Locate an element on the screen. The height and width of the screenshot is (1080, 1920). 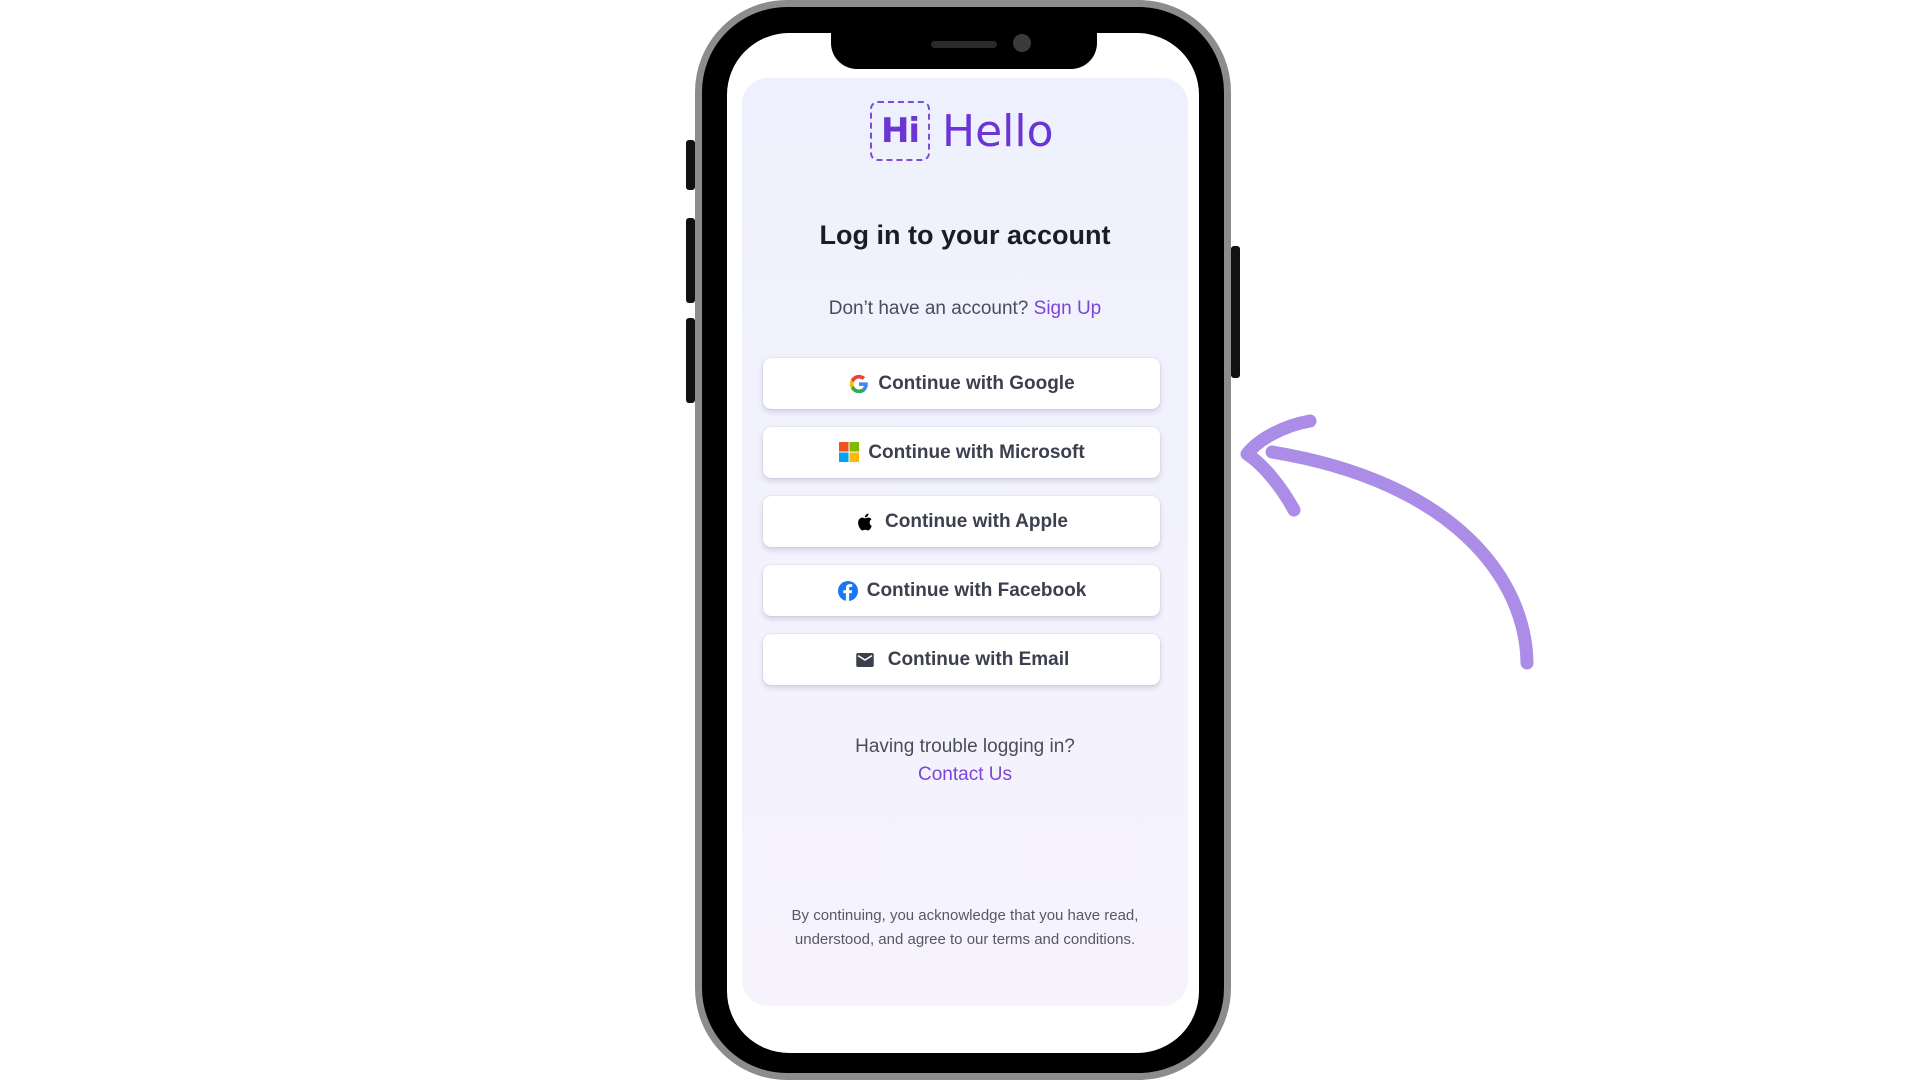
mail-icon is located at coordinates (865, 660).